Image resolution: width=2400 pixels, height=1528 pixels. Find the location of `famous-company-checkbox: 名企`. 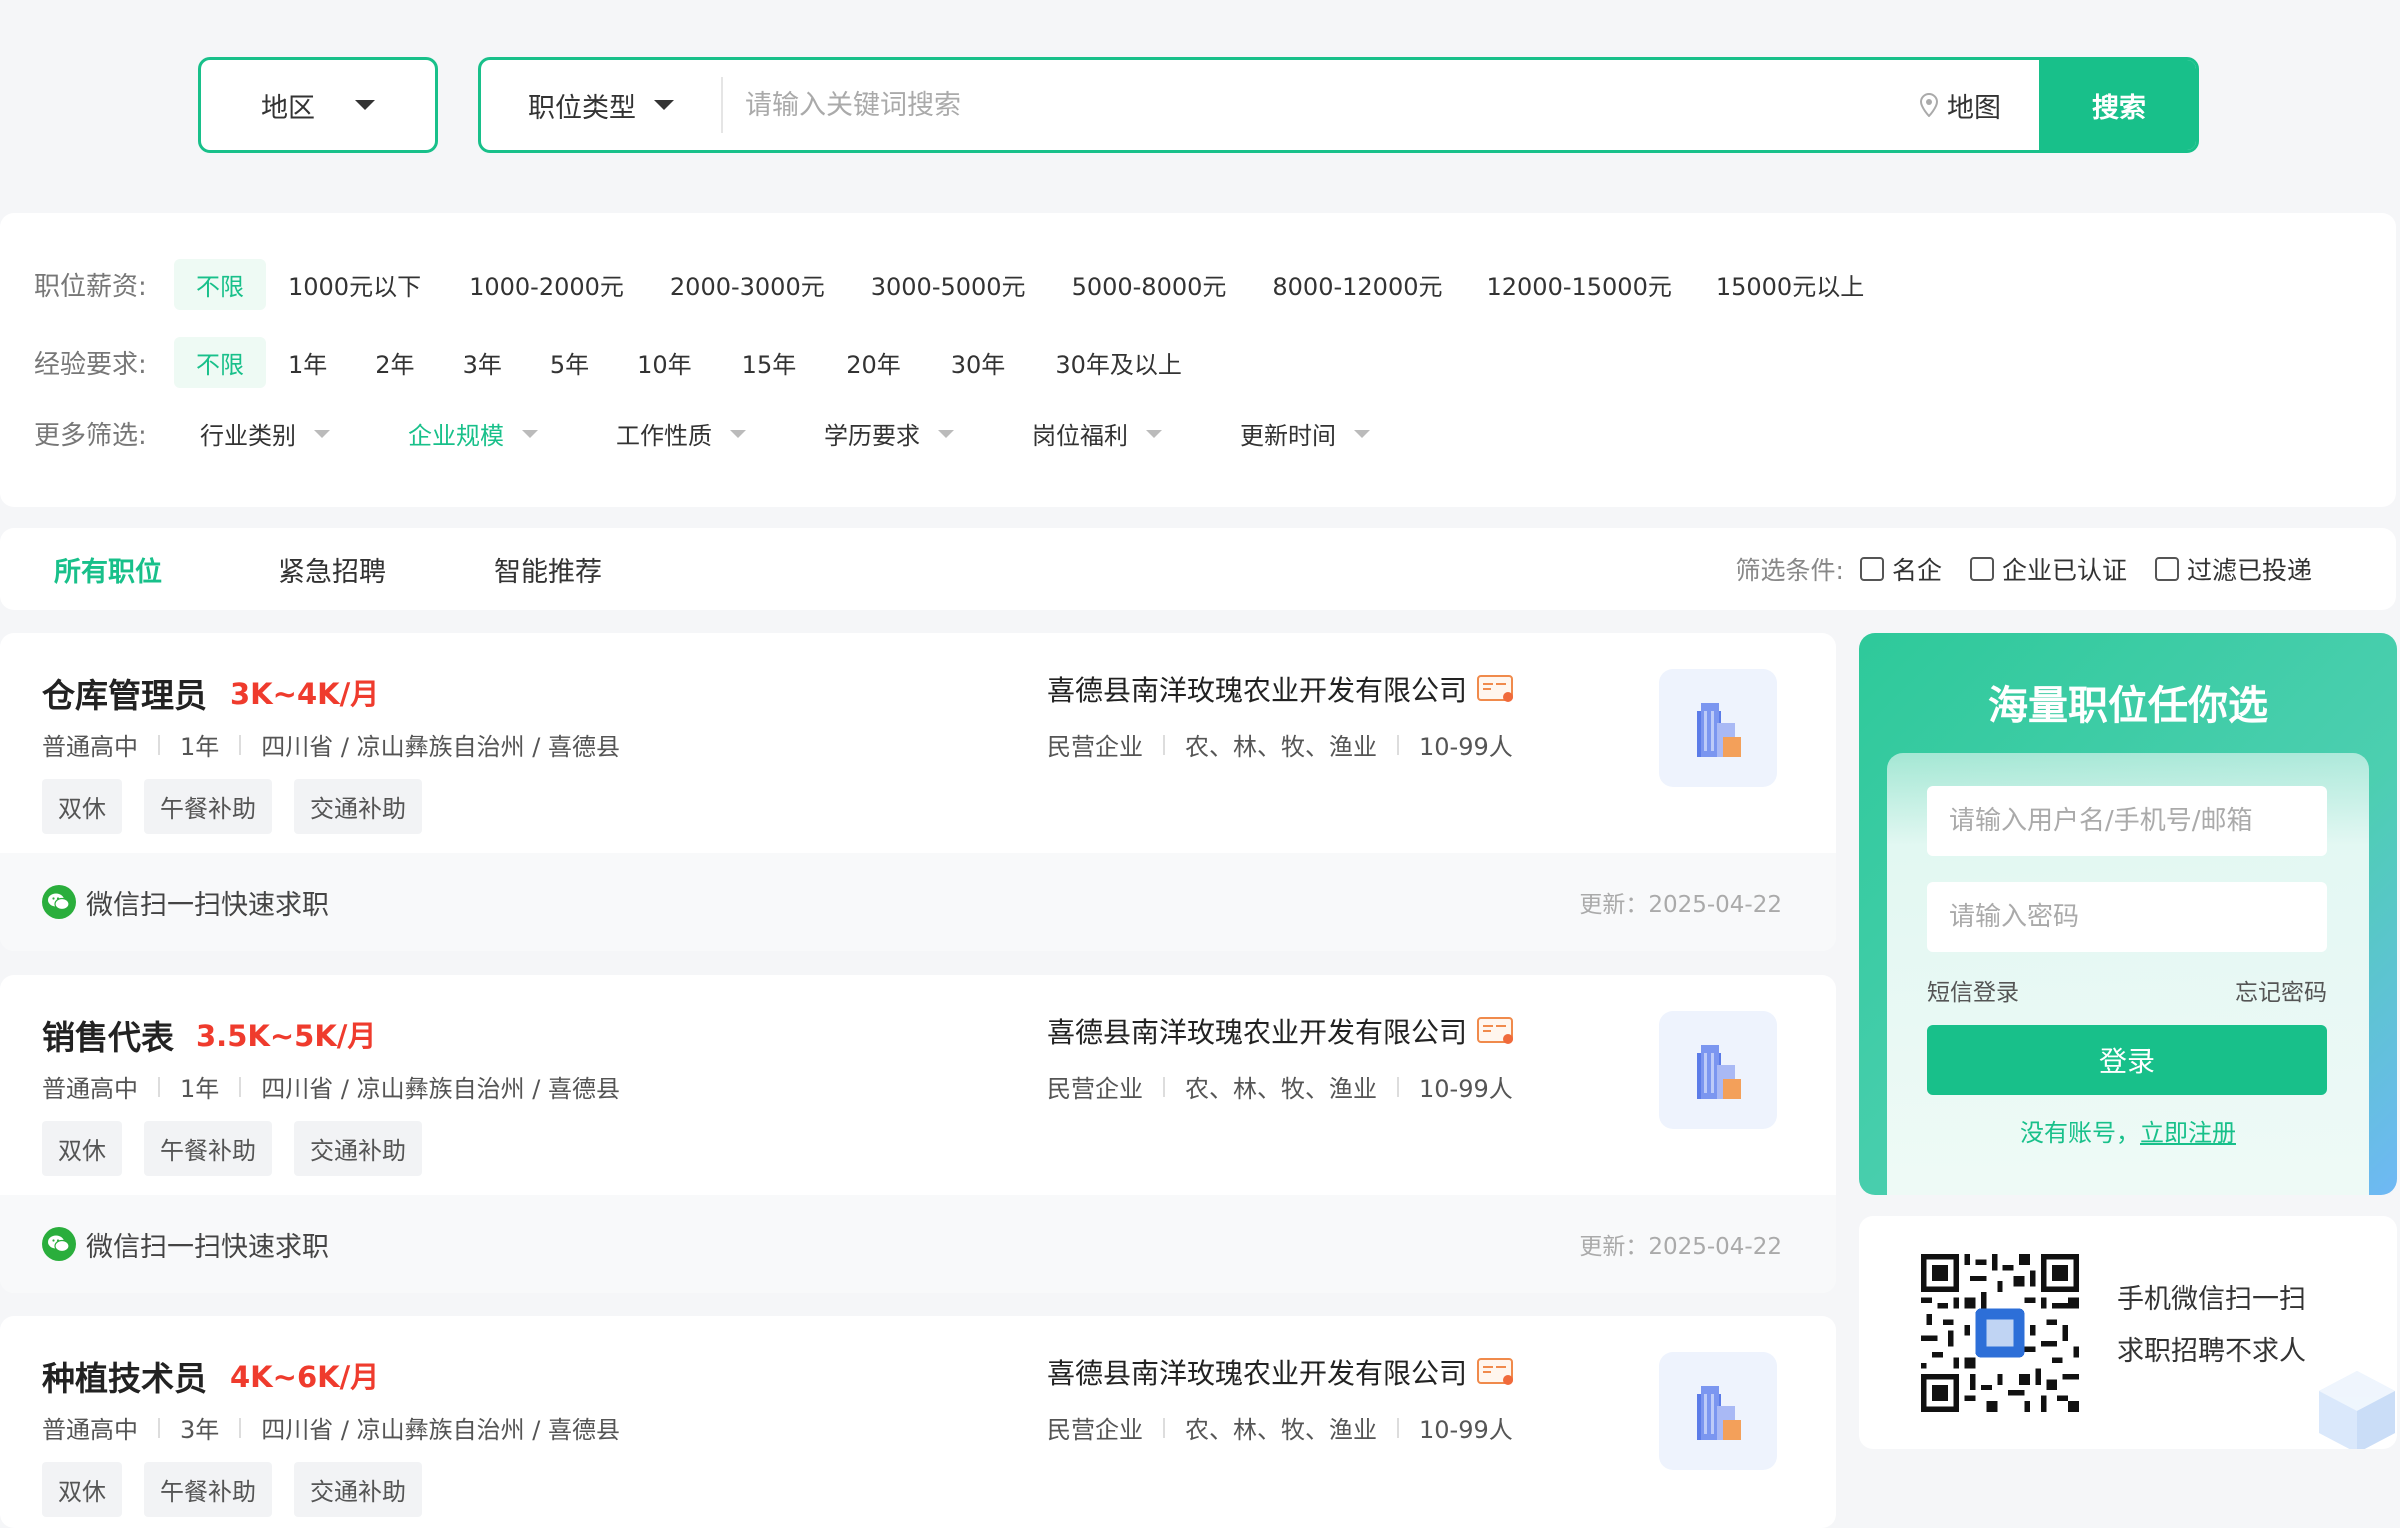

famous-company-checkbox: 名企 is located at coordinates (1900, 569).